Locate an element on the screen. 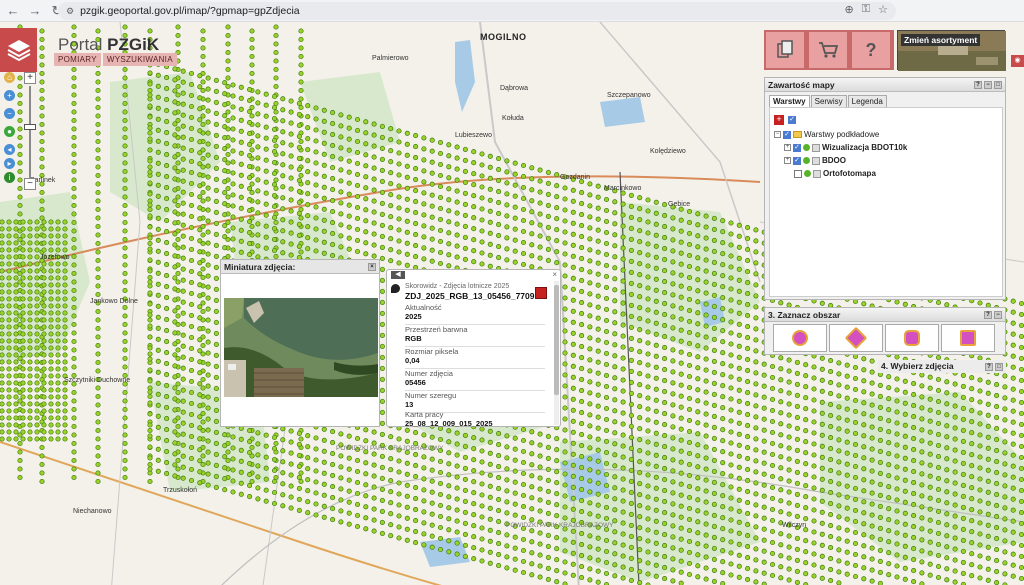 Image resolution: width=1024 pixels, height=585 pixels. tab-pomiary: POMIARY is located at coordinates (77, 59).